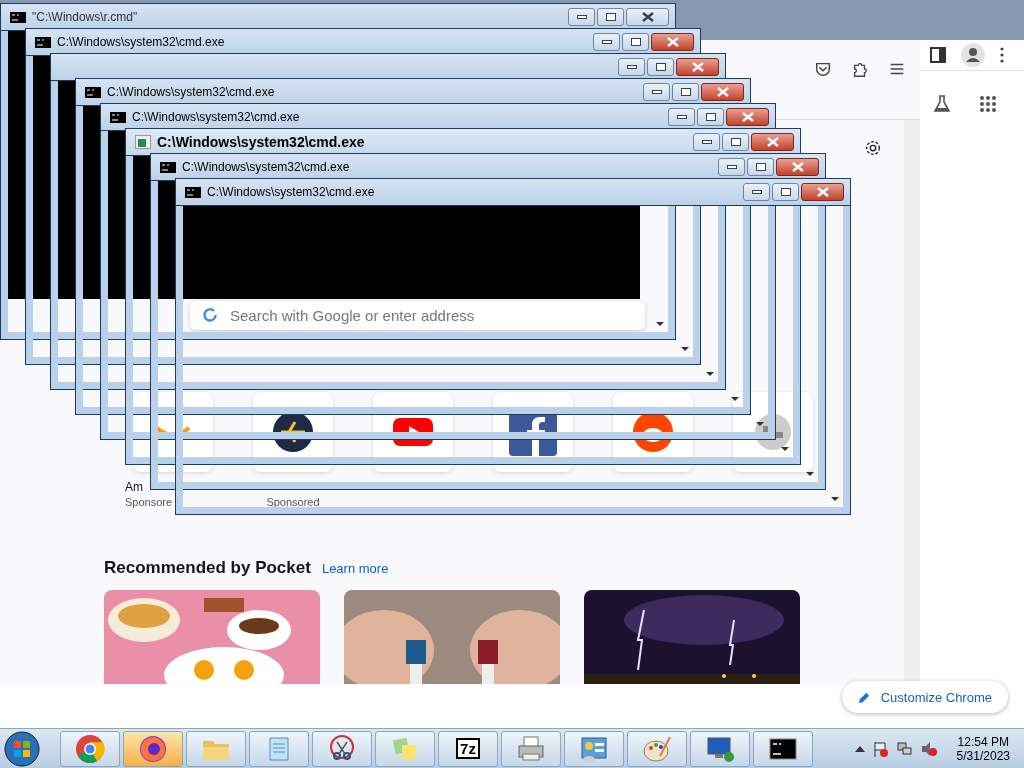 This screenshot has height=768, width=1024. What do you see at coordinates (22, 748) in the screenshot?
I see `start-button` at bounding box center [22, 748].